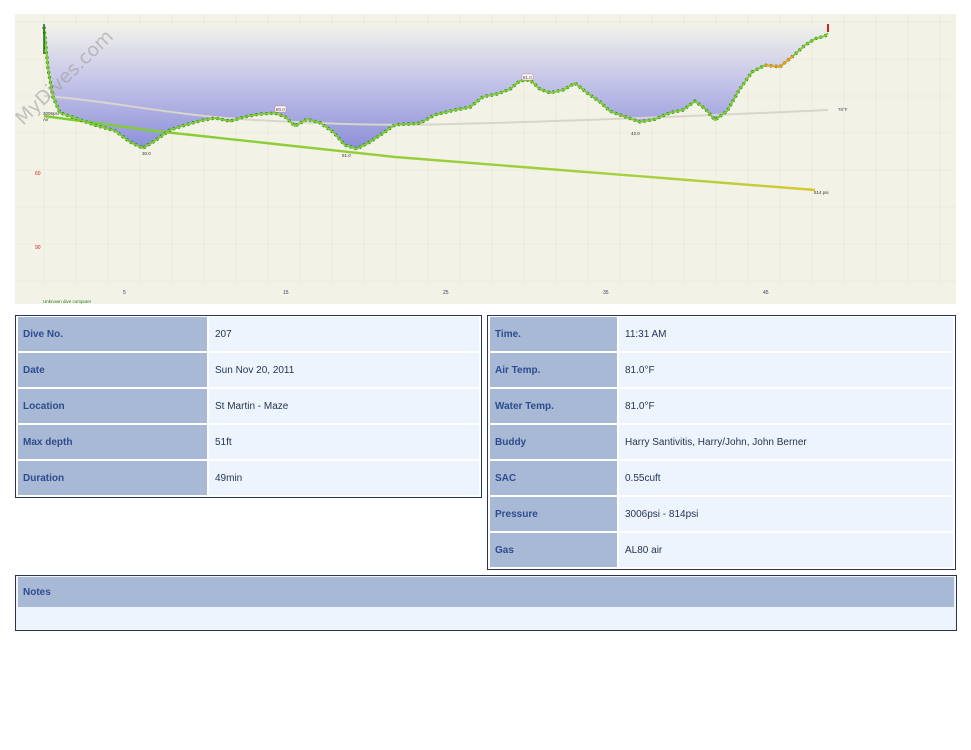 Image resolution: width=971 pixels, height=750 pixels. Describe the element at coordinates (112, 406) in the screenshot. I see `location-label: Location` at that location.